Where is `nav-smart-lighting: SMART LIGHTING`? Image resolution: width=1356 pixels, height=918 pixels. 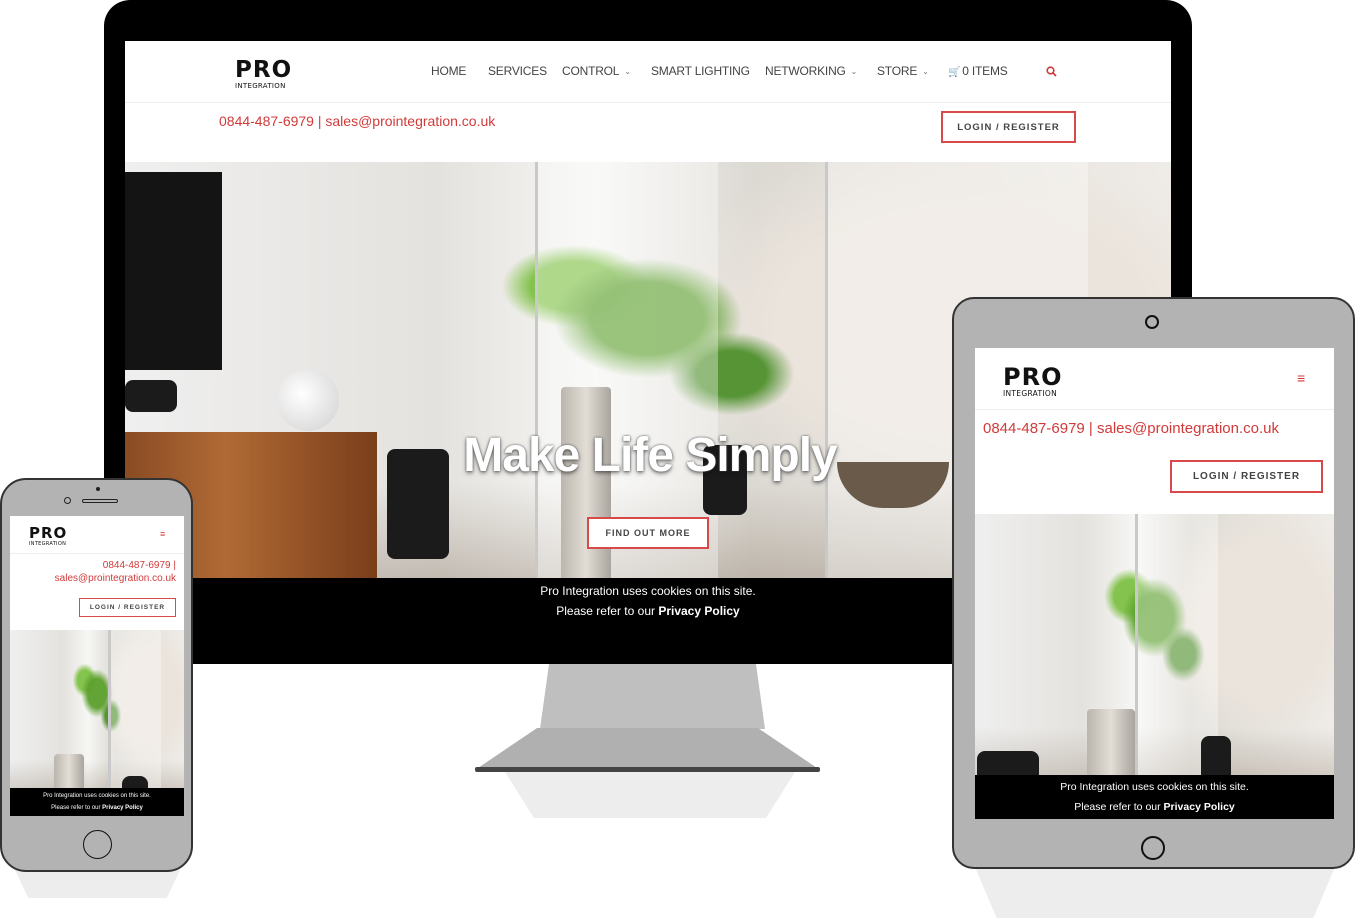 nav-smart-lighting: SMART LIGHTING is located at coordinates (700, 71).